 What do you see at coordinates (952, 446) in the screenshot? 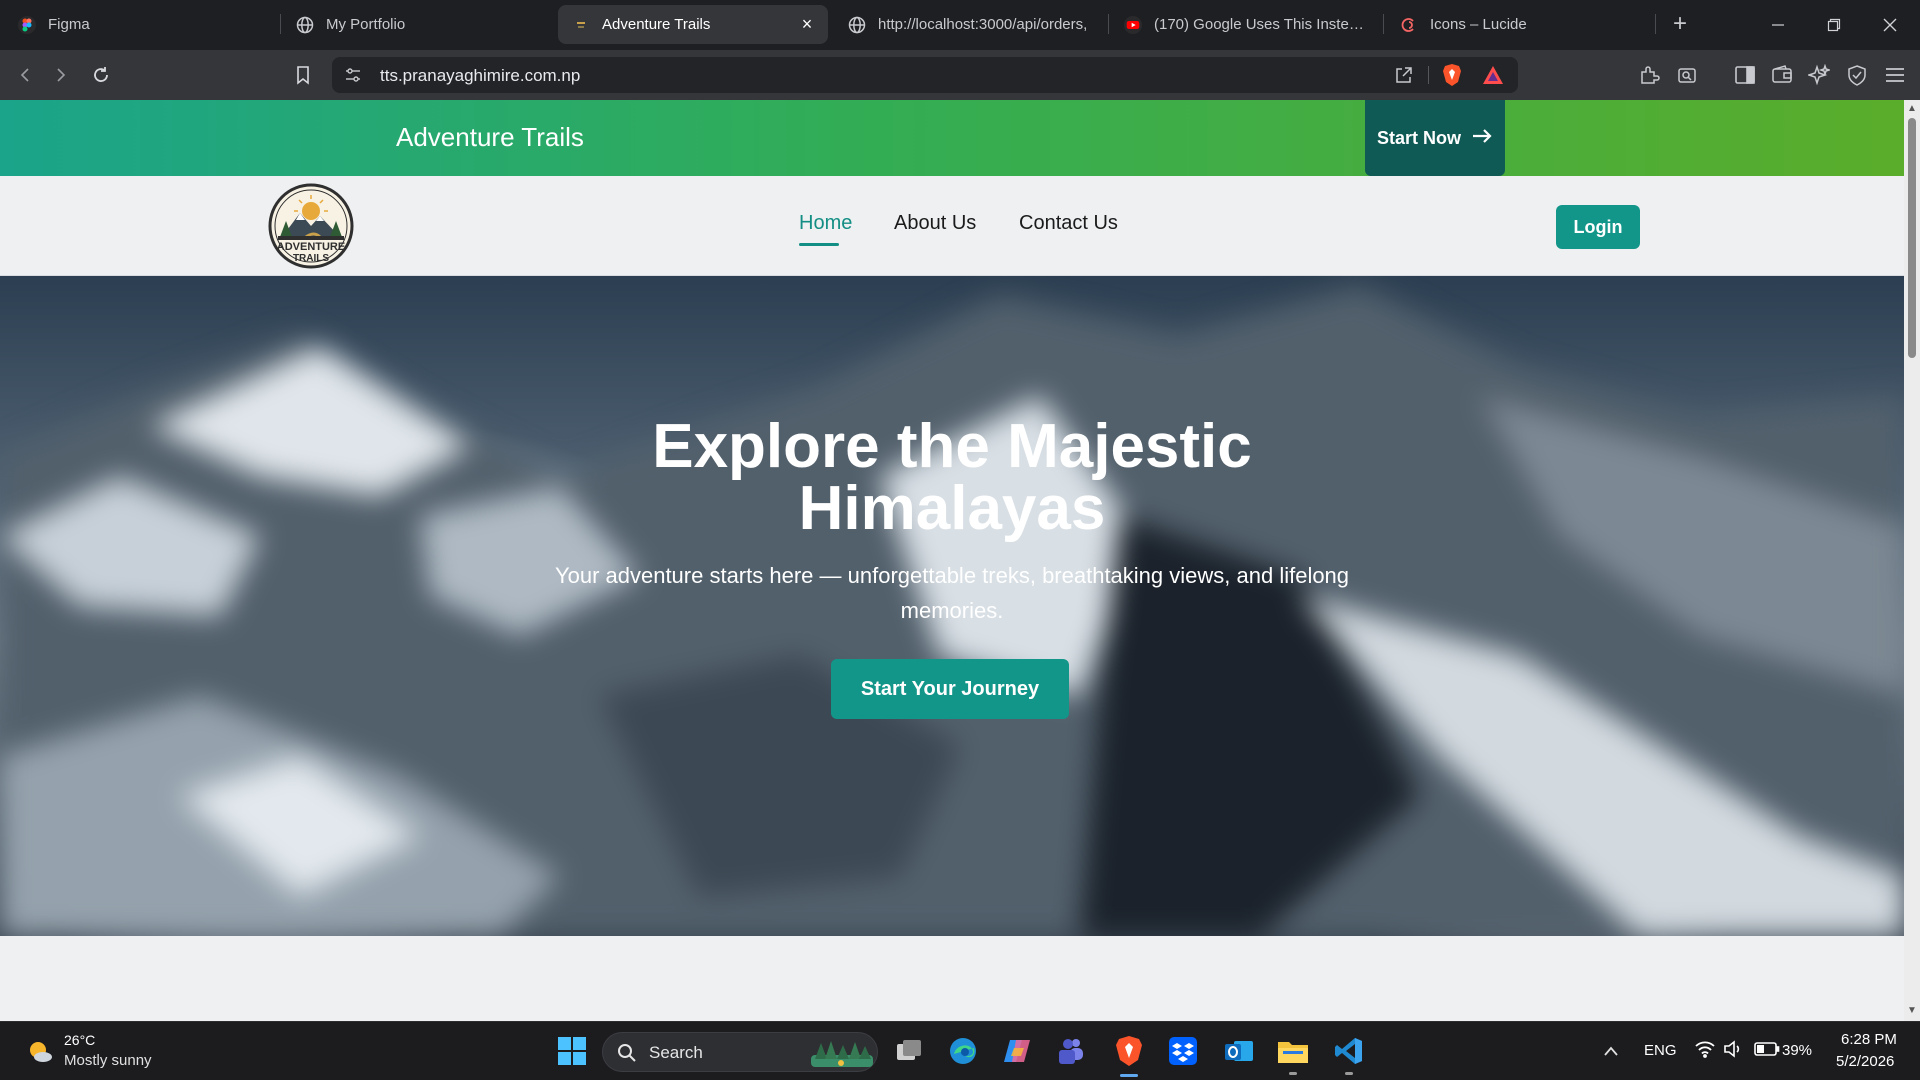
I see `hero-title-line-1: Explore the Majestic` at bounding box center [952, 446].